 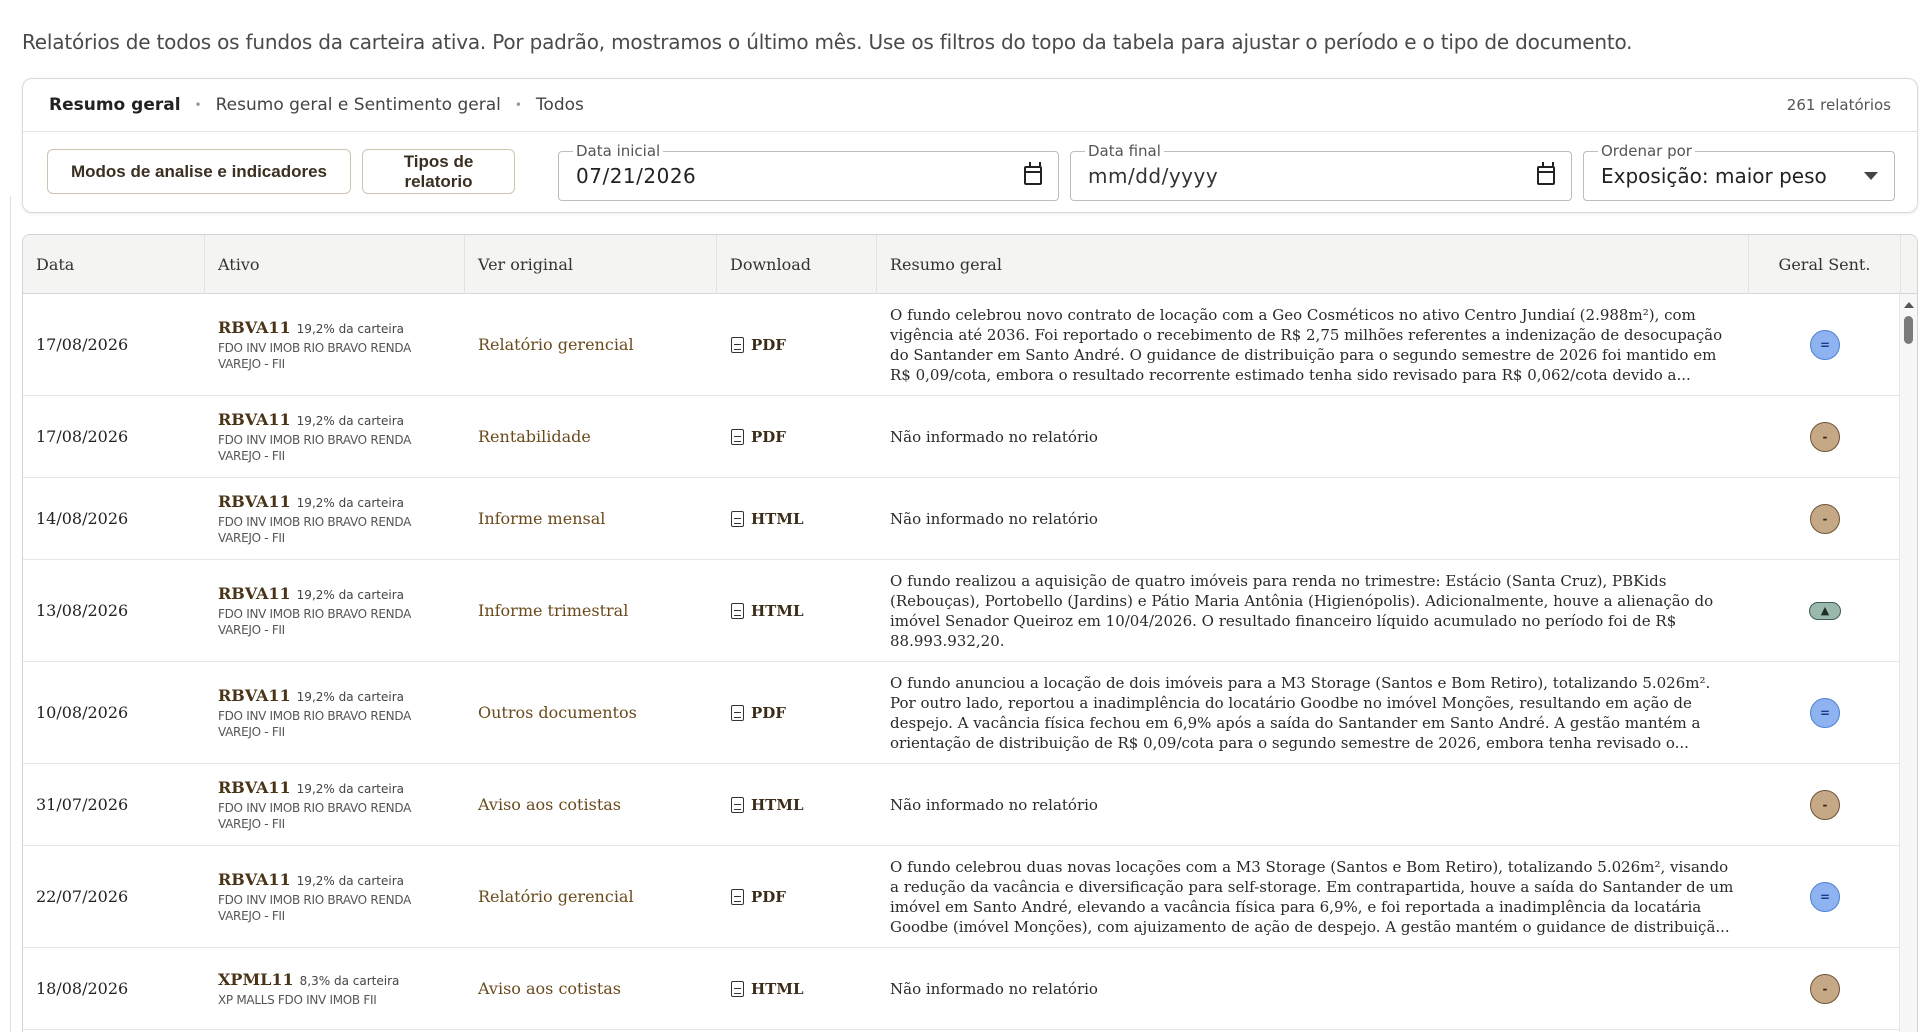 What do you see at coordinates (1313, 988) in the screenshot?
I see `row-summary: Não informado no relatório` at bounding box center [1313, 988].